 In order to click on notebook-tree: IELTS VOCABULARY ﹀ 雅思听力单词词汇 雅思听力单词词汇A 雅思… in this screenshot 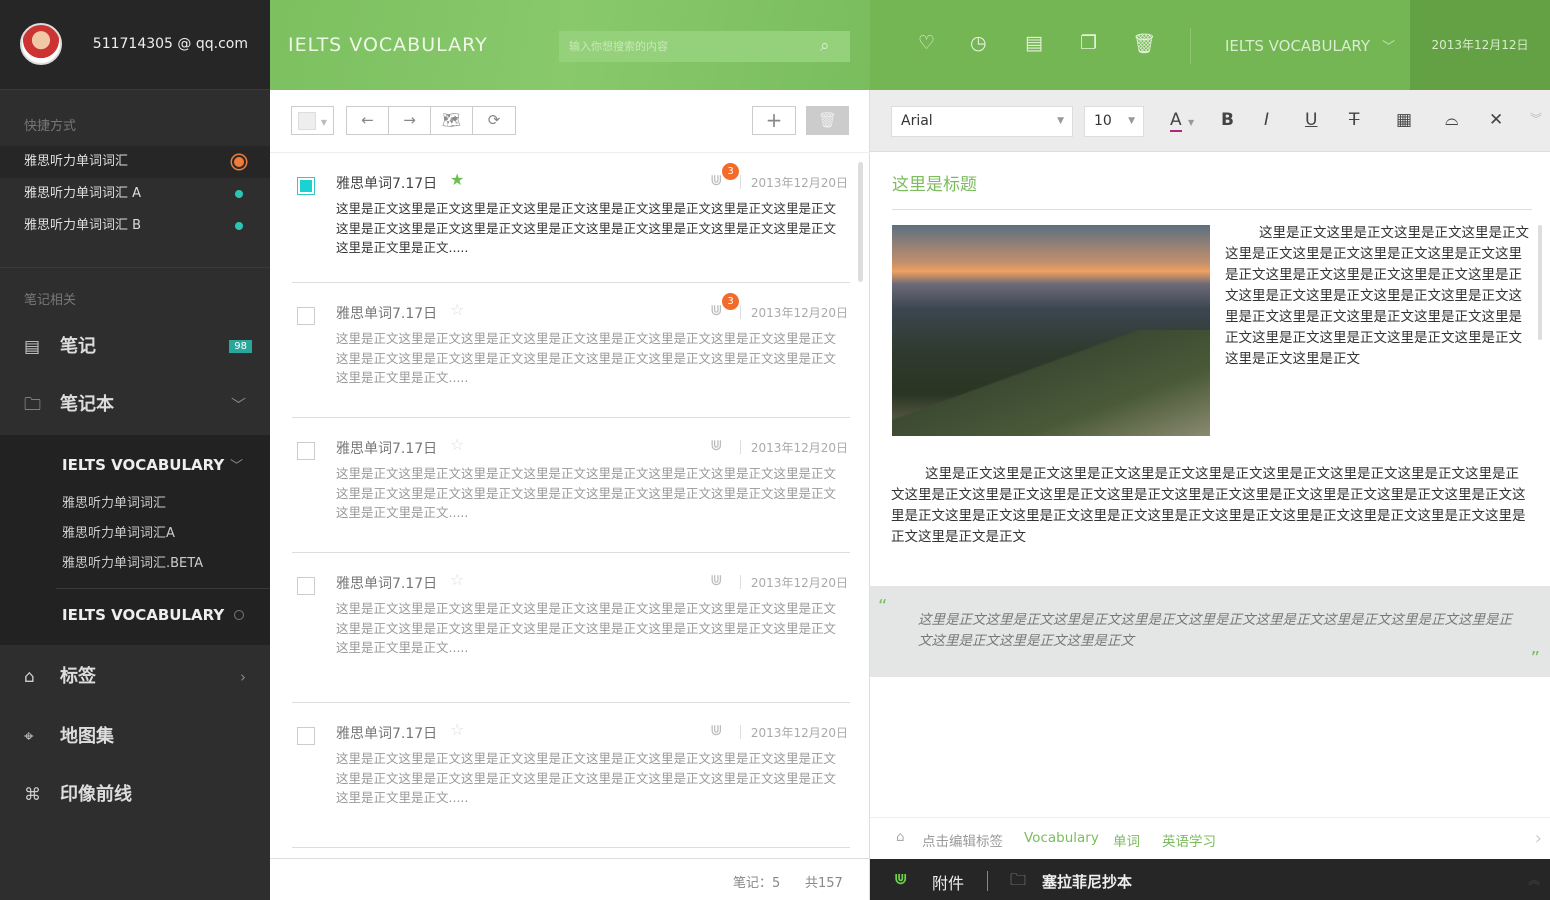, I will do `click(135, 540)`.